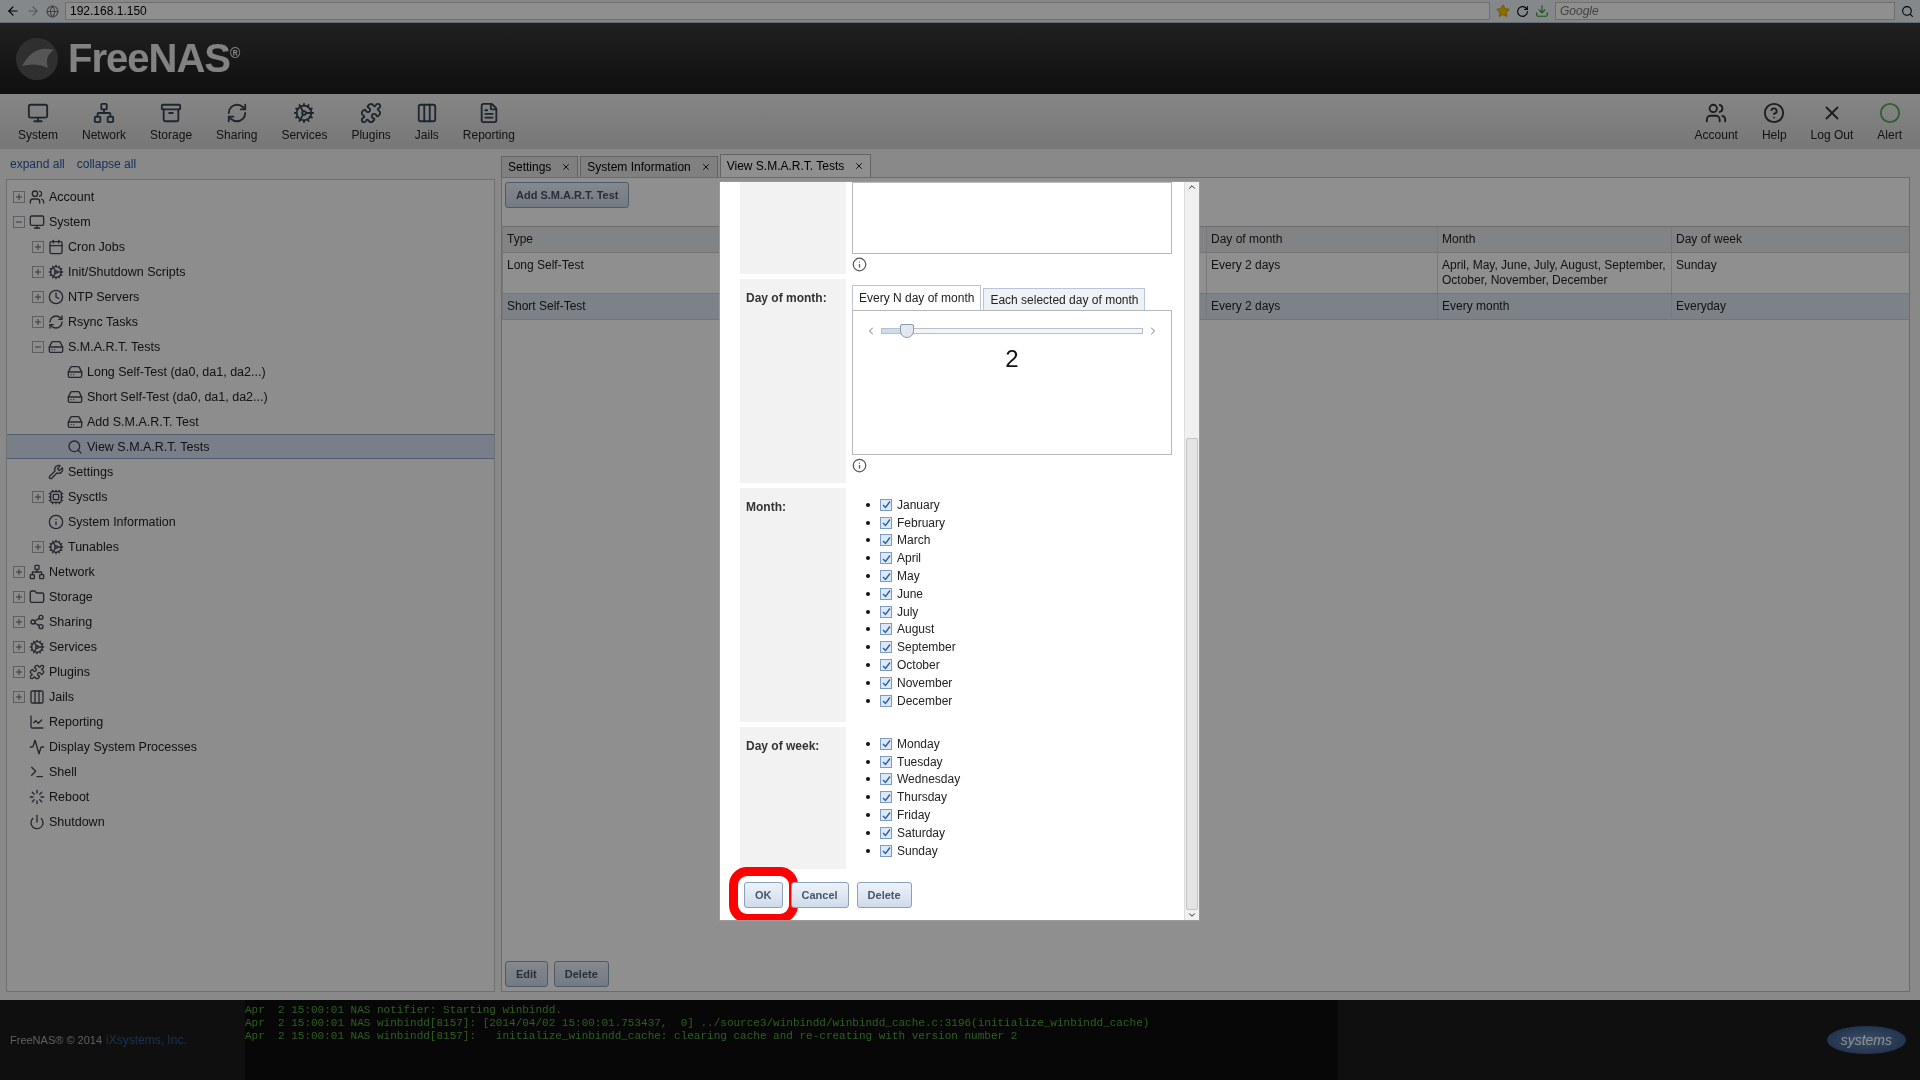 The width and height of the screenshot is (1920, 1080). I want to click on tree-row: Sharing, so click(250, 621).